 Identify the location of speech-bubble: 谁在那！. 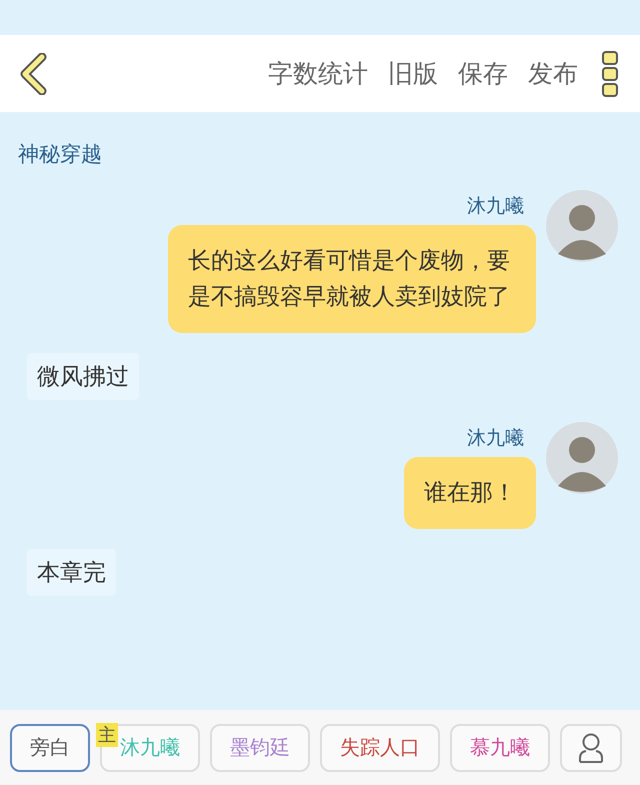
(470, 493).